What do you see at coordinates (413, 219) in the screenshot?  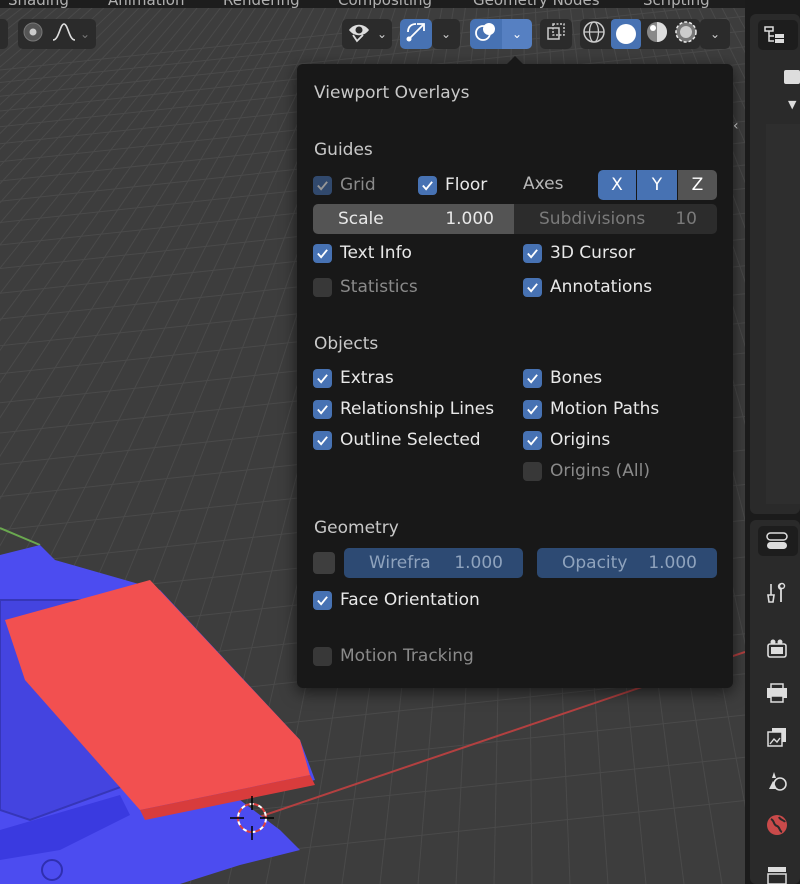 I see `scale-field: Scale 1.000` at bounding box center [413, 219].